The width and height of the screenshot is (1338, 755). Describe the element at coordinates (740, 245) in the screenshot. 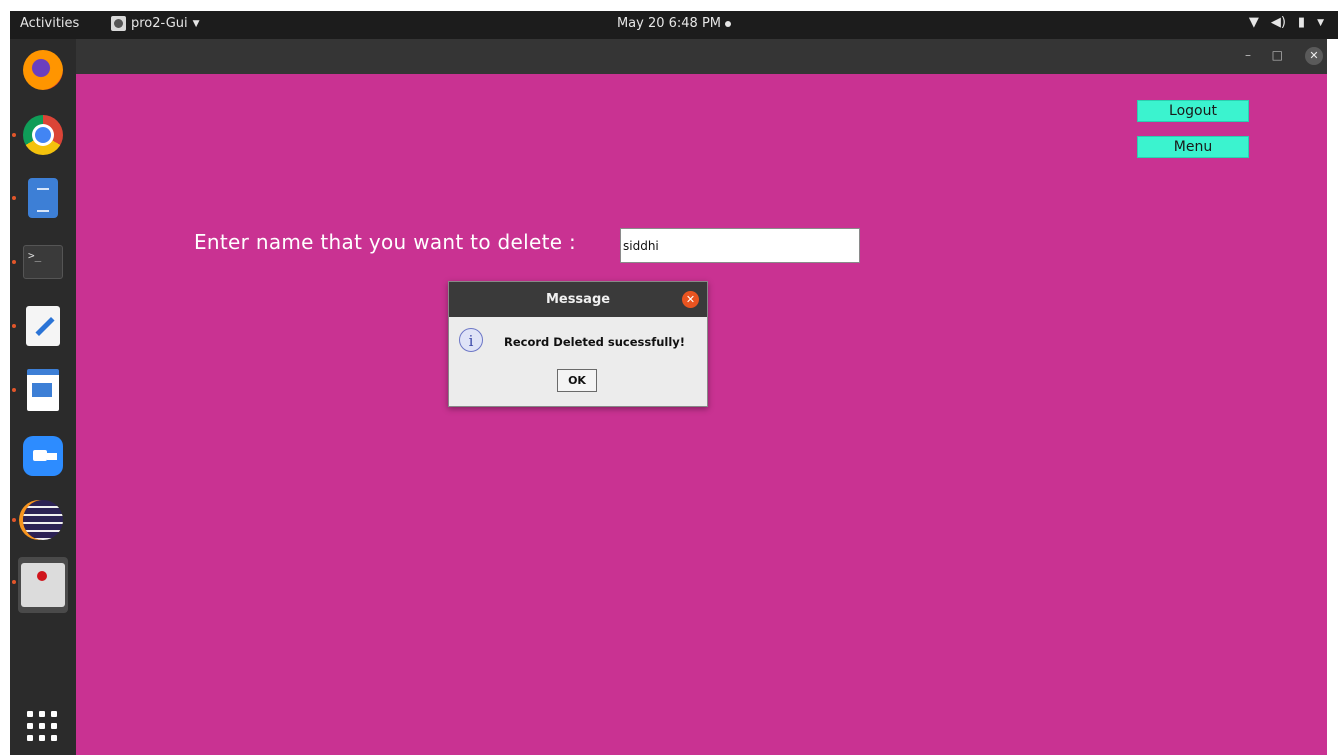

I see `name-input` at that location.